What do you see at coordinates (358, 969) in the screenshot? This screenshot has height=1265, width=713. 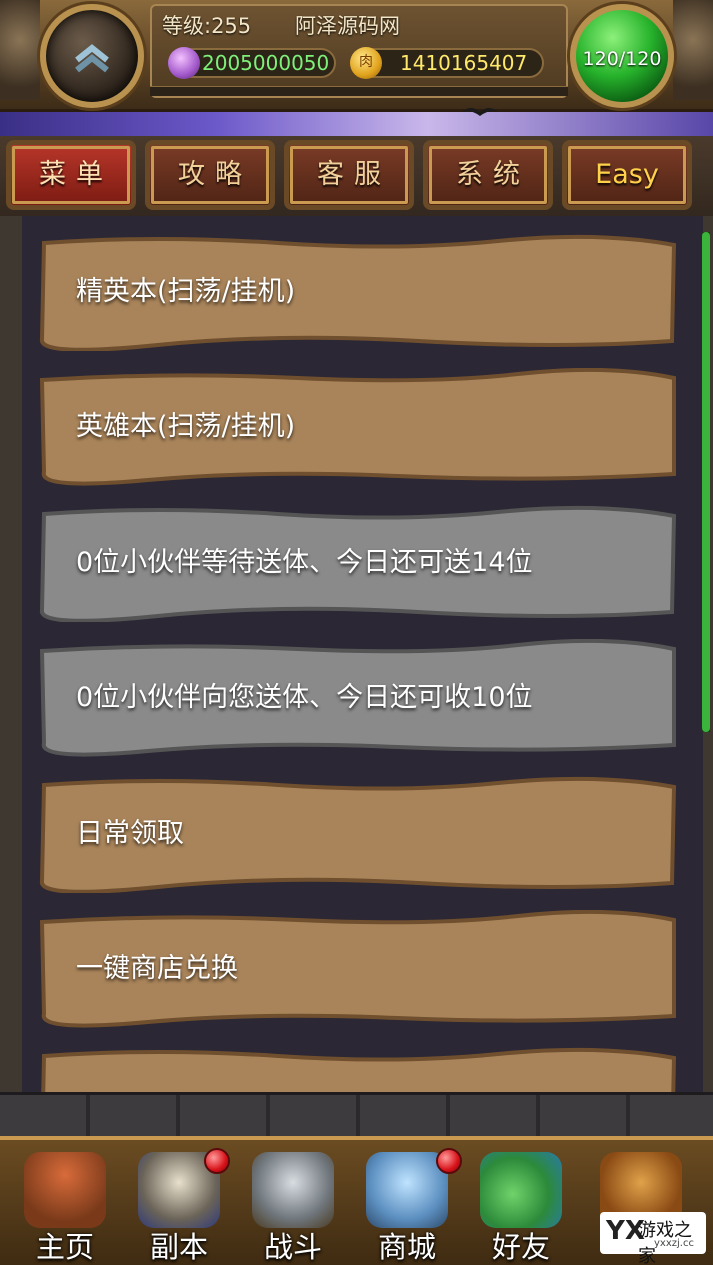 I see `menu-item-shop-exchange: 一键商店兑换` at bounding box center [358, 969].